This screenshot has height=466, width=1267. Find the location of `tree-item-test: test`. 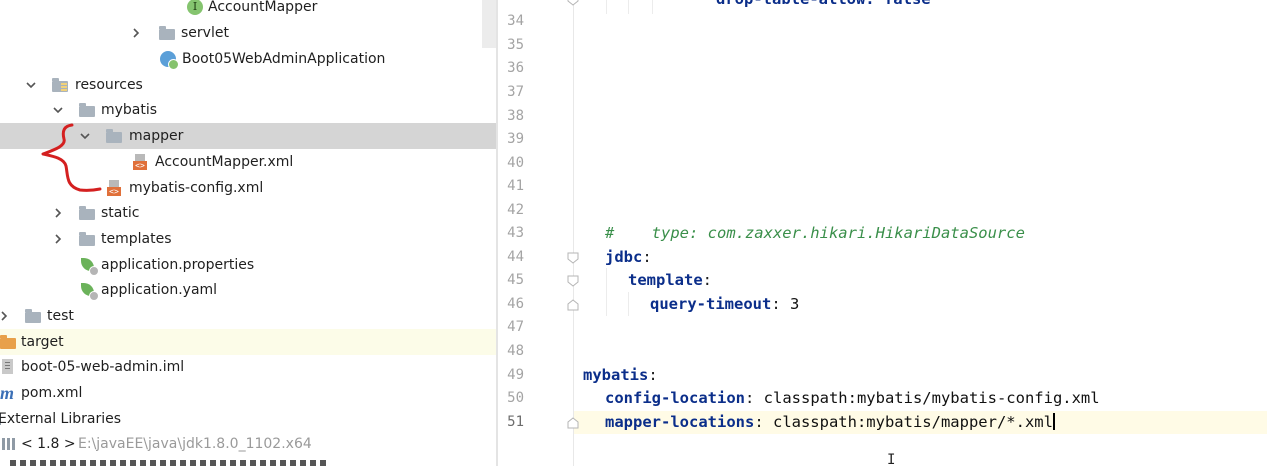

tree-item-test: test is located at coordinates (248, 316).